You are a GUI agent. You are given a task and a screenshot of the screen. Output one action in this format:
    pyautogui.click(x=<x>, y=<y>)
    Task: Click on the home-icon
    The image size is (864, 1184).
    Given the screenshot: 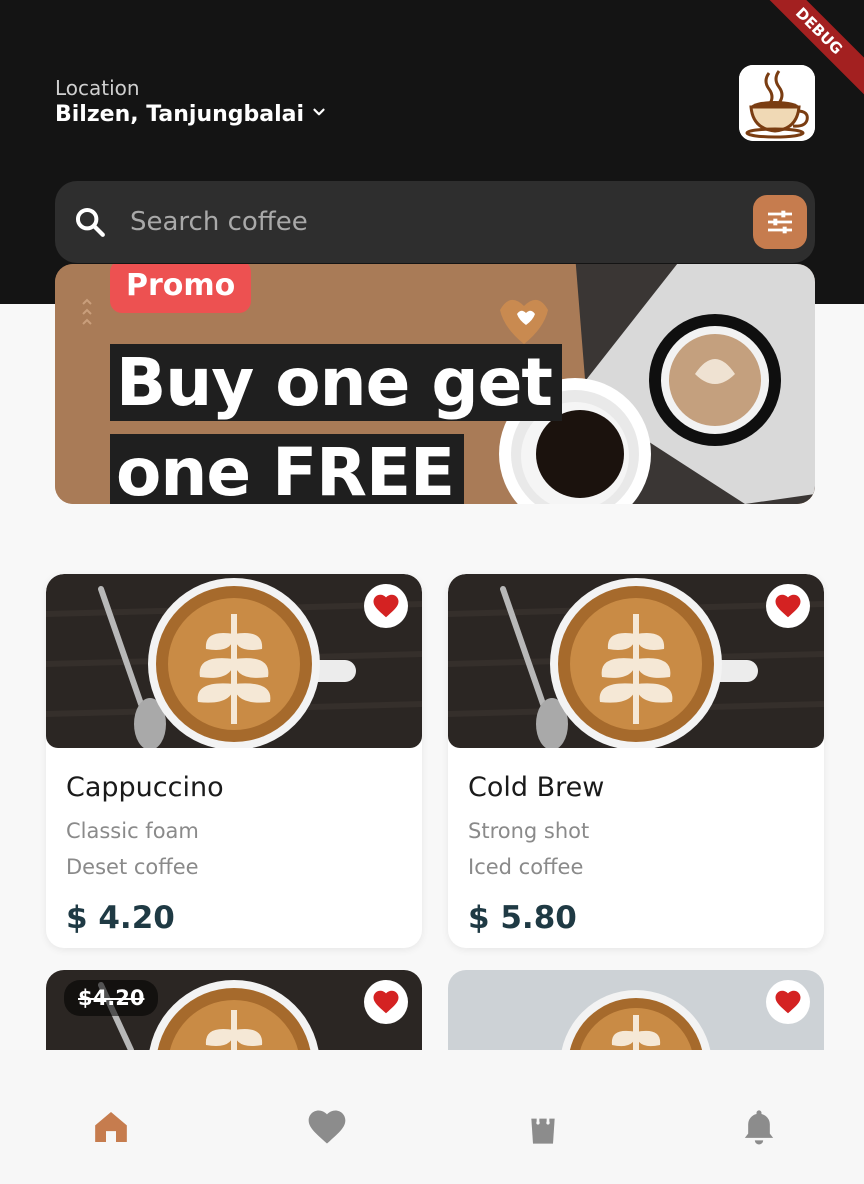 What is the action you would take?
    pyautogui.click(x=111, y=1127)
    